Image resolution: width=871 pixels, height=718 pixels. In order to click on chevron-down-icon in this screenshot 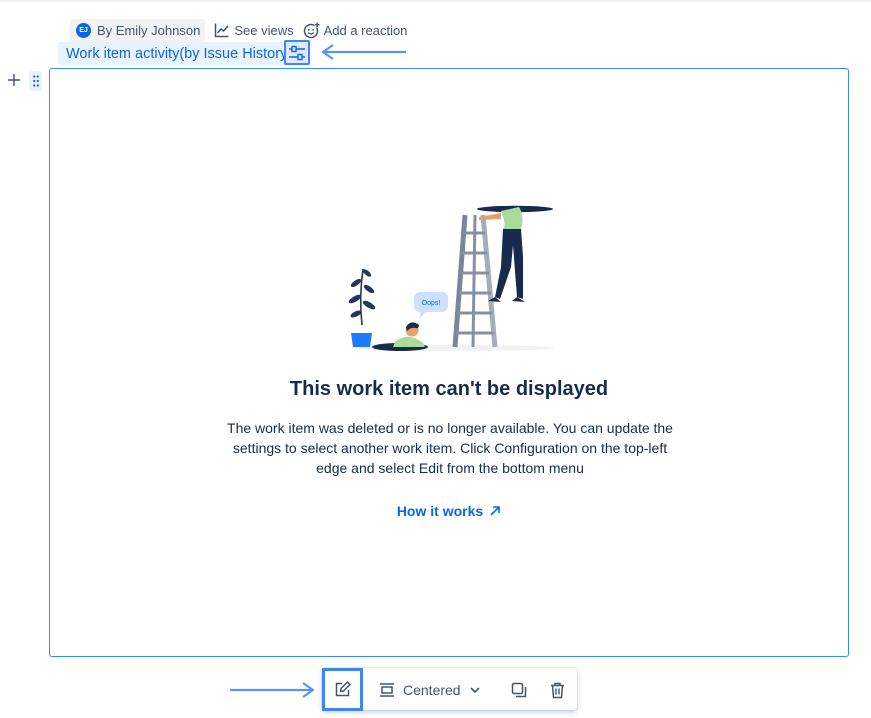, I will do `click(475, 690)`.